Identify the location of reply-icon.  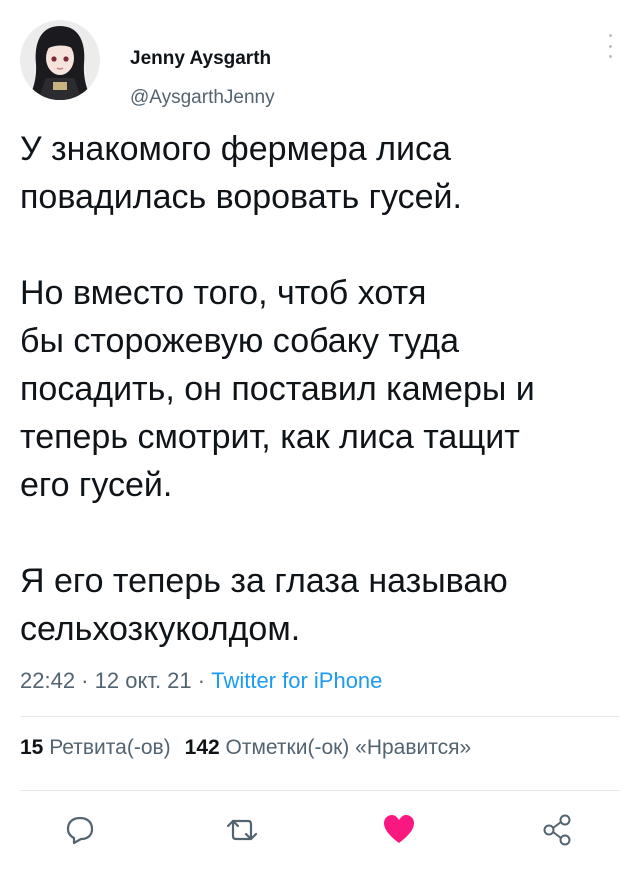
(80, 830).